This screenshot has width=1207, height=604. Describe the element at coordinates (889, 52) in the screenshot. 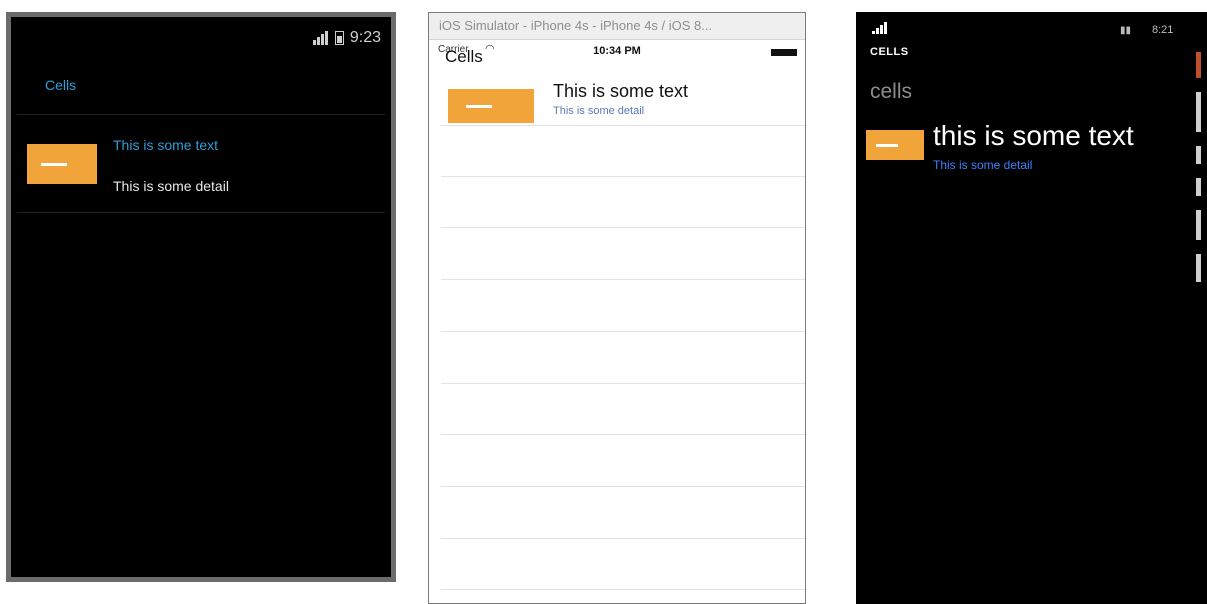

I see `app-title: CELLS` at that location.